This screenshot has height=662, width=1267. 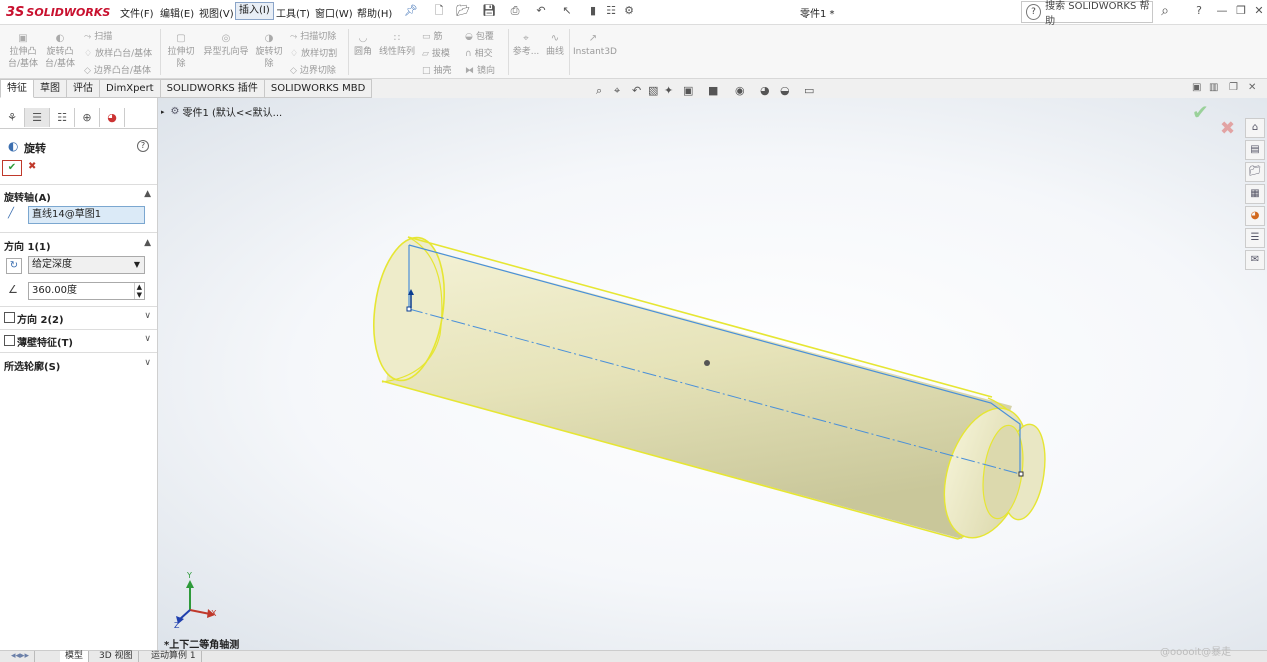 I want to click on appearances-icon: ◕, so click(x=1255, y=216).